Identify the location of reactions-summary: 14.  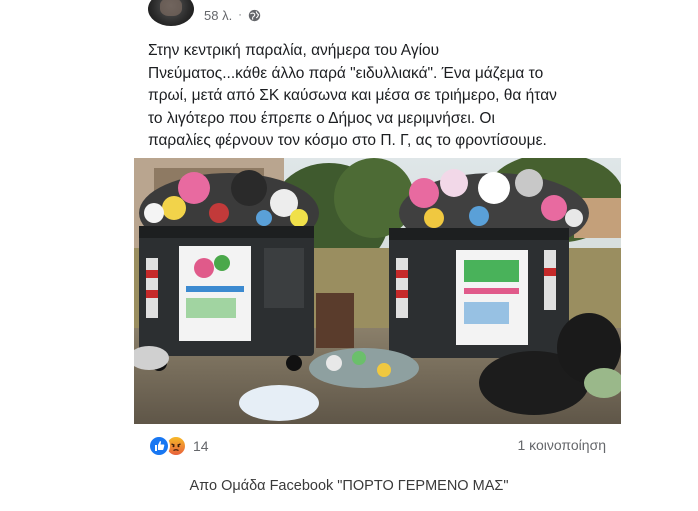
(178, 446).